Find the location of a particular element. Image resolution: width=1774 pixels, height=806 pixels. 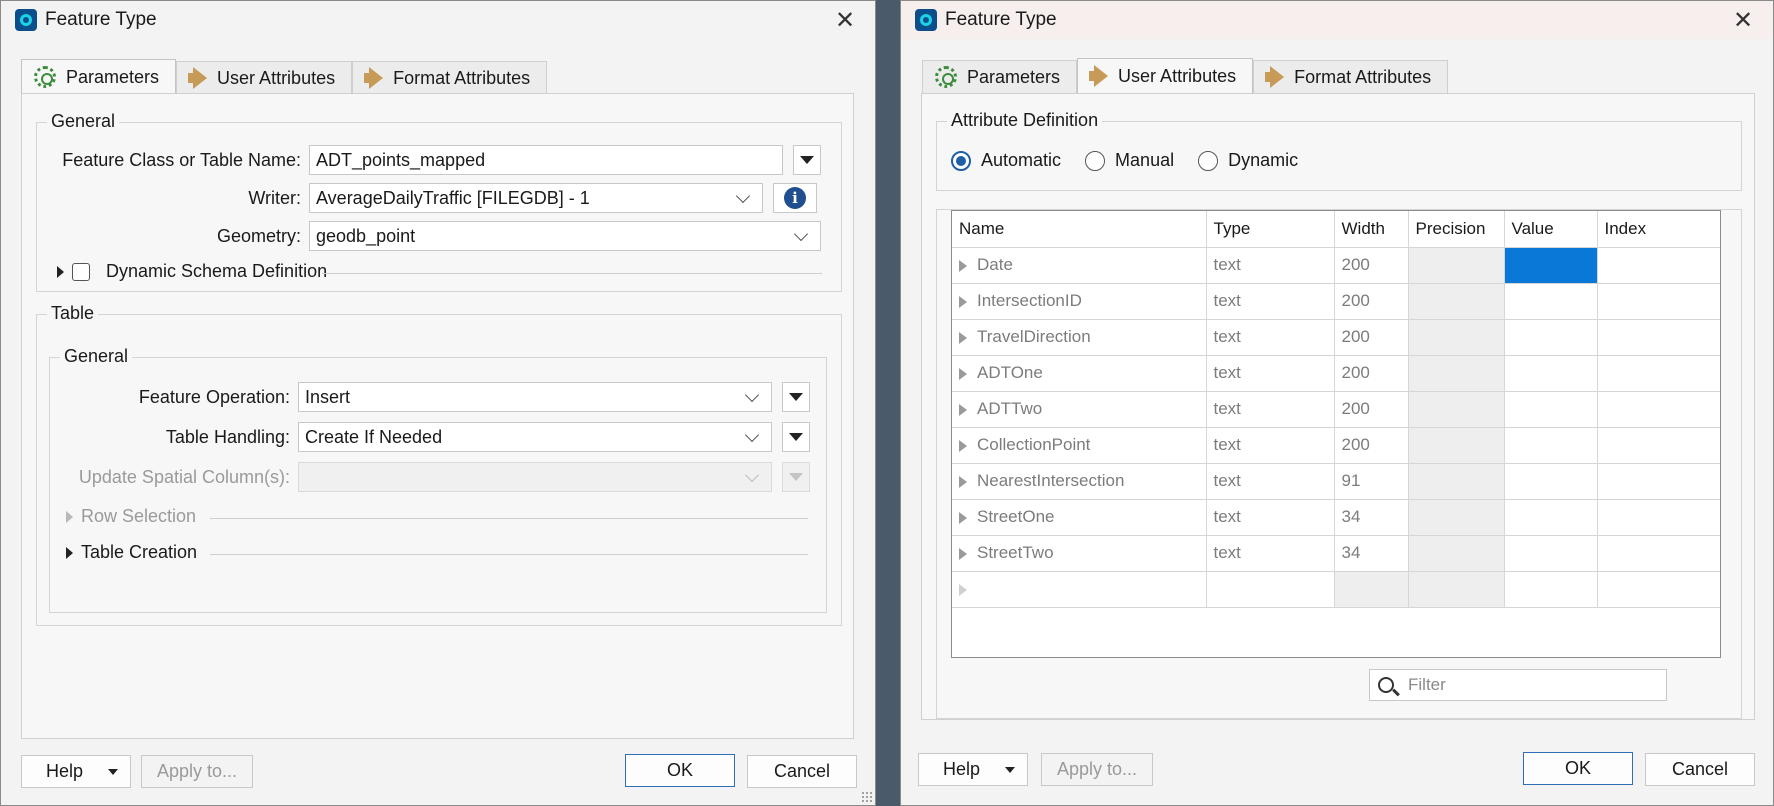

dynamic-schema-checkbox is located at coordinates (81, 271).